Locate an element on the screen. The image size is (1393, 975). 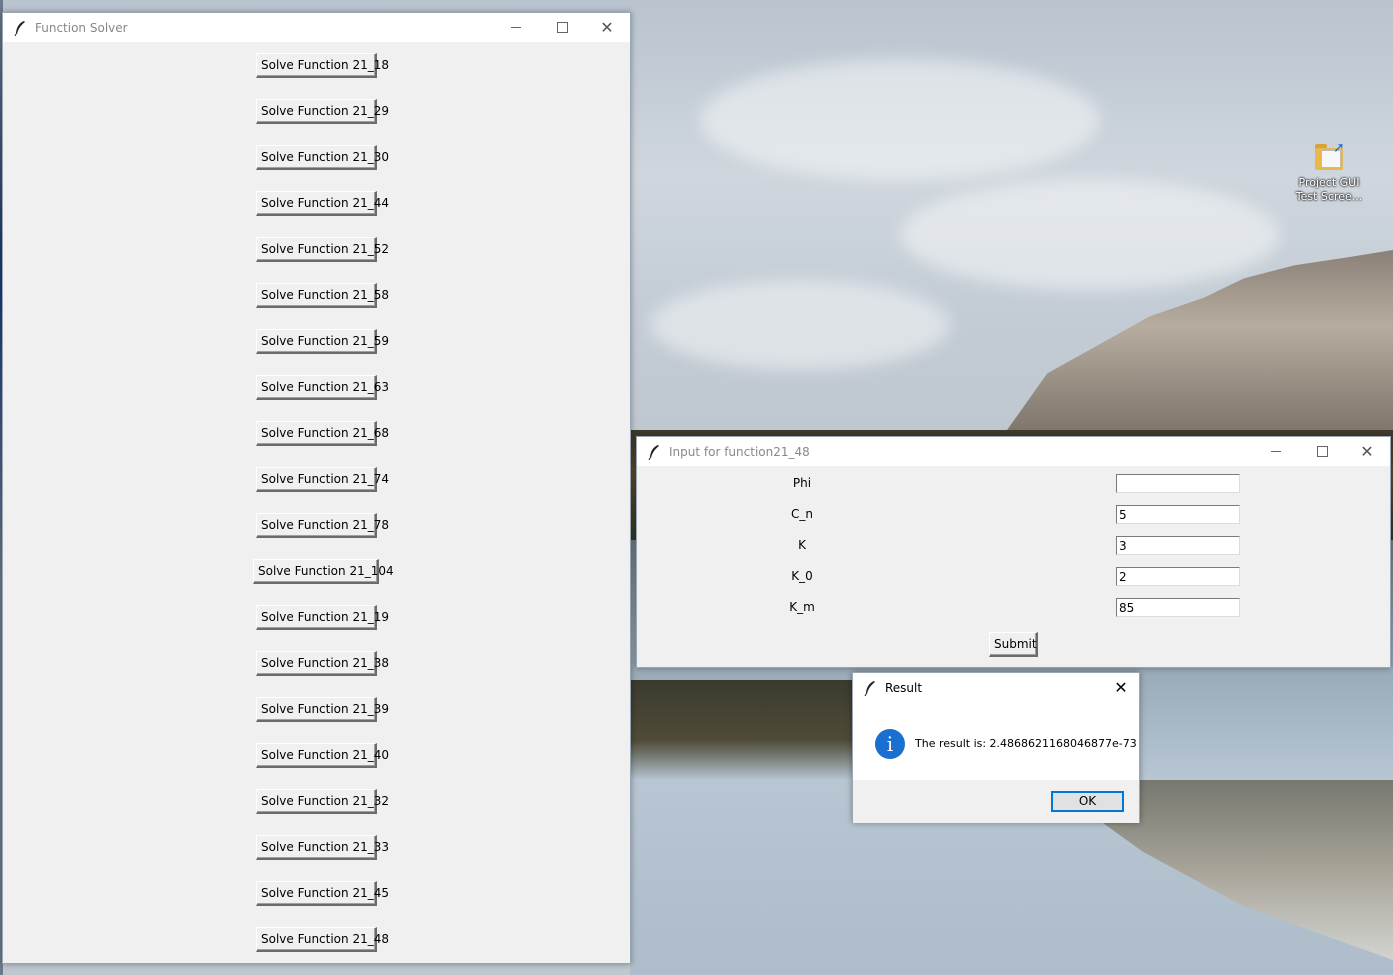
solve-function-button: Solve Function 21_40 is located at coordinates (322, 755).